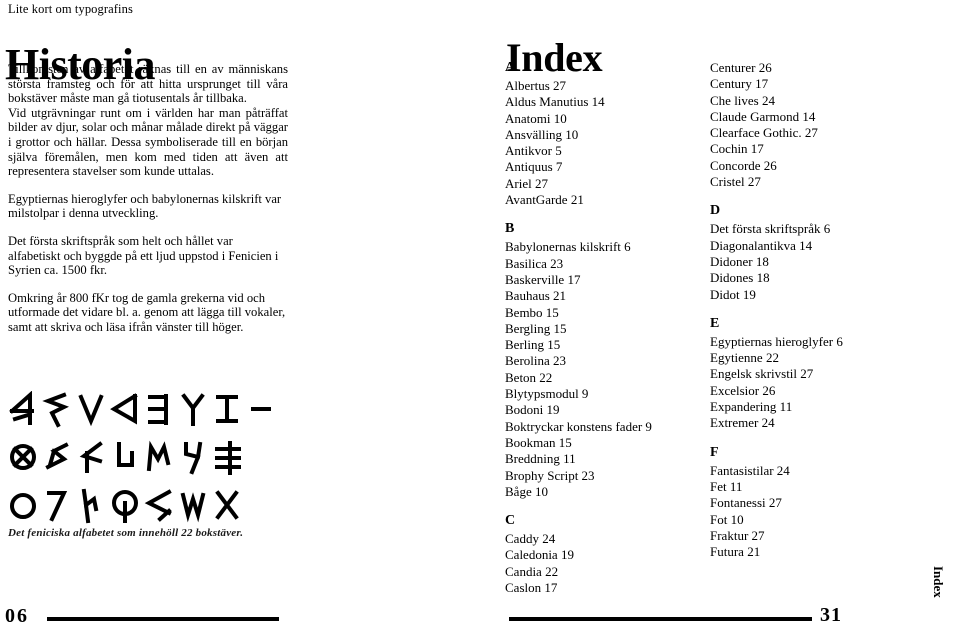 The image size is (960, 636). Describe the element at coordinates (825, 407) in the screenshot. I see `index-entry: Expandering 11` at that location.